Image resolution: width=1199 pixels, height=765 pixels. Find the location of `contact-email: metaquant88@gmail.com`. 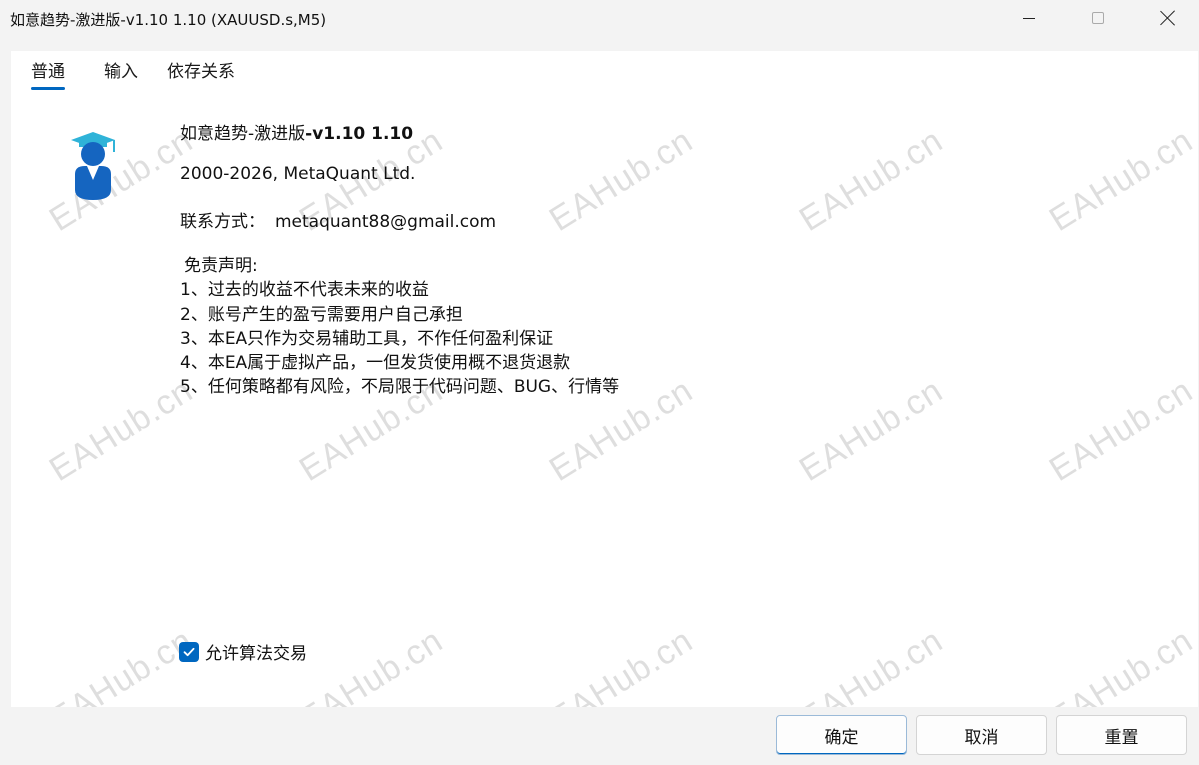

contact-email: metaquant88@gmail.com is located at coordinates (386, 222).